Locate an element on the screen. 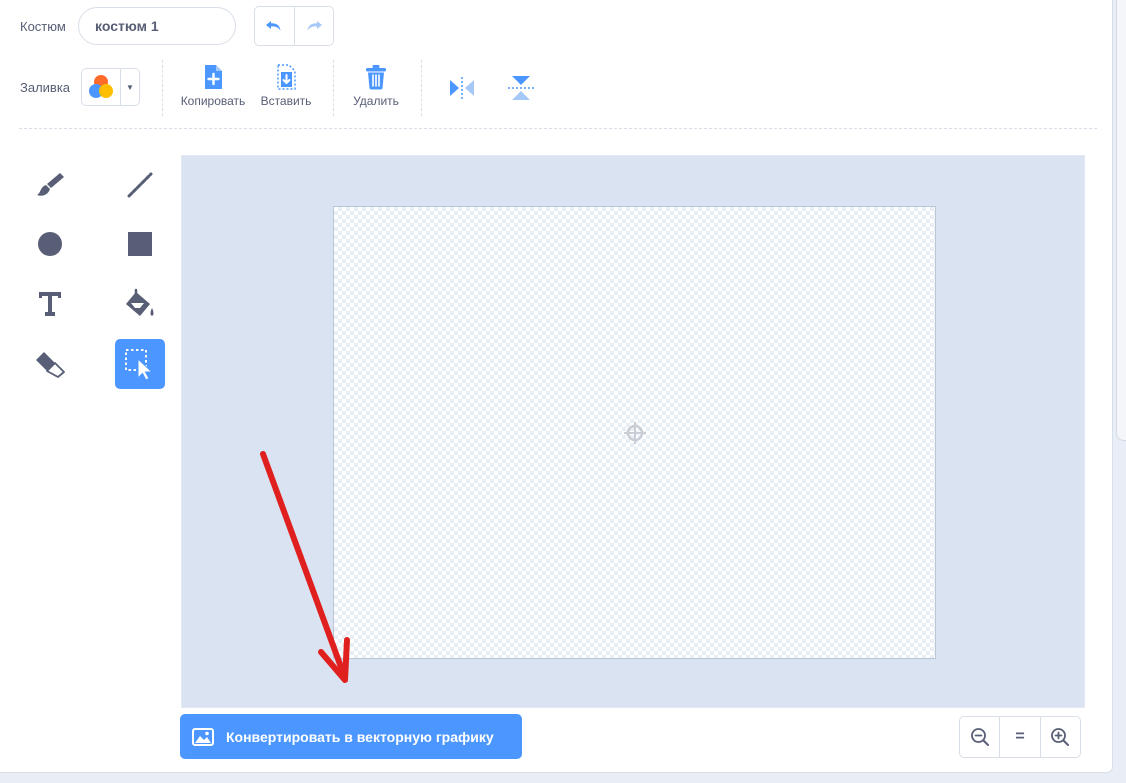  flip-horizontal-button is located at coordinates (462, 88).